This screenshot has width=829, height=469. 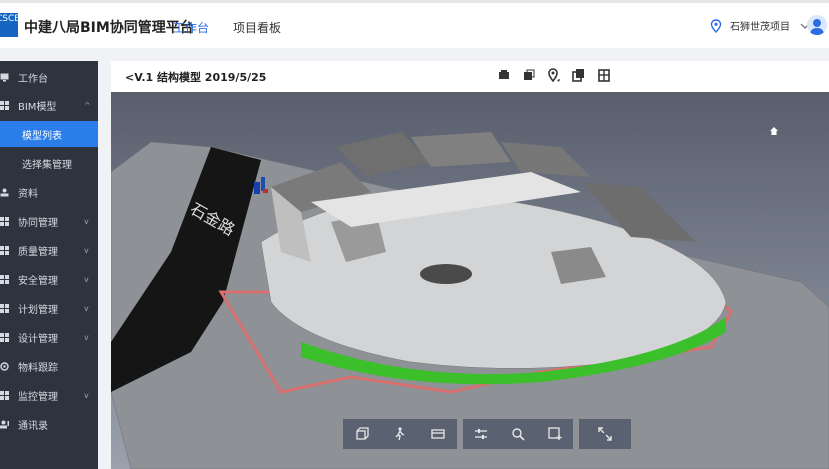 I want to click on sidebar-item-label: 安全管理, so click(x=38, y=281).